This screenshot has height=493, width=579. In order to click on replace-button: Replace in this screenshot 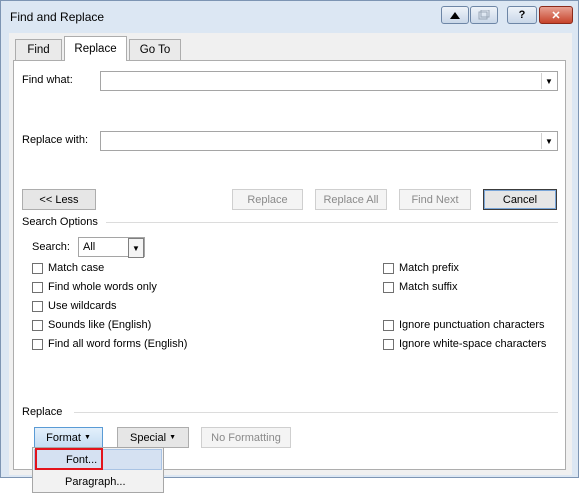, I will do `click(267, 199)`.